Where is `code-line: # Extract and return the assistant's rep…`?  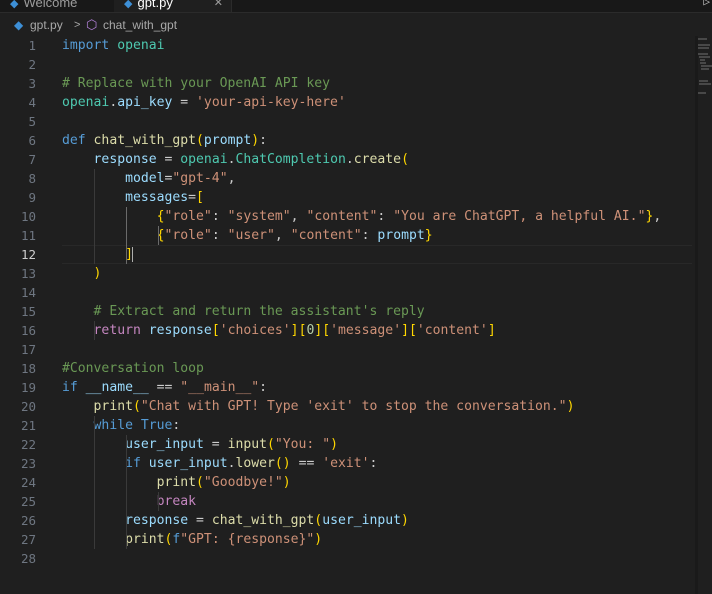
code-line: # Extract and return the assistant's rep… is located at coordinates (243, 311).